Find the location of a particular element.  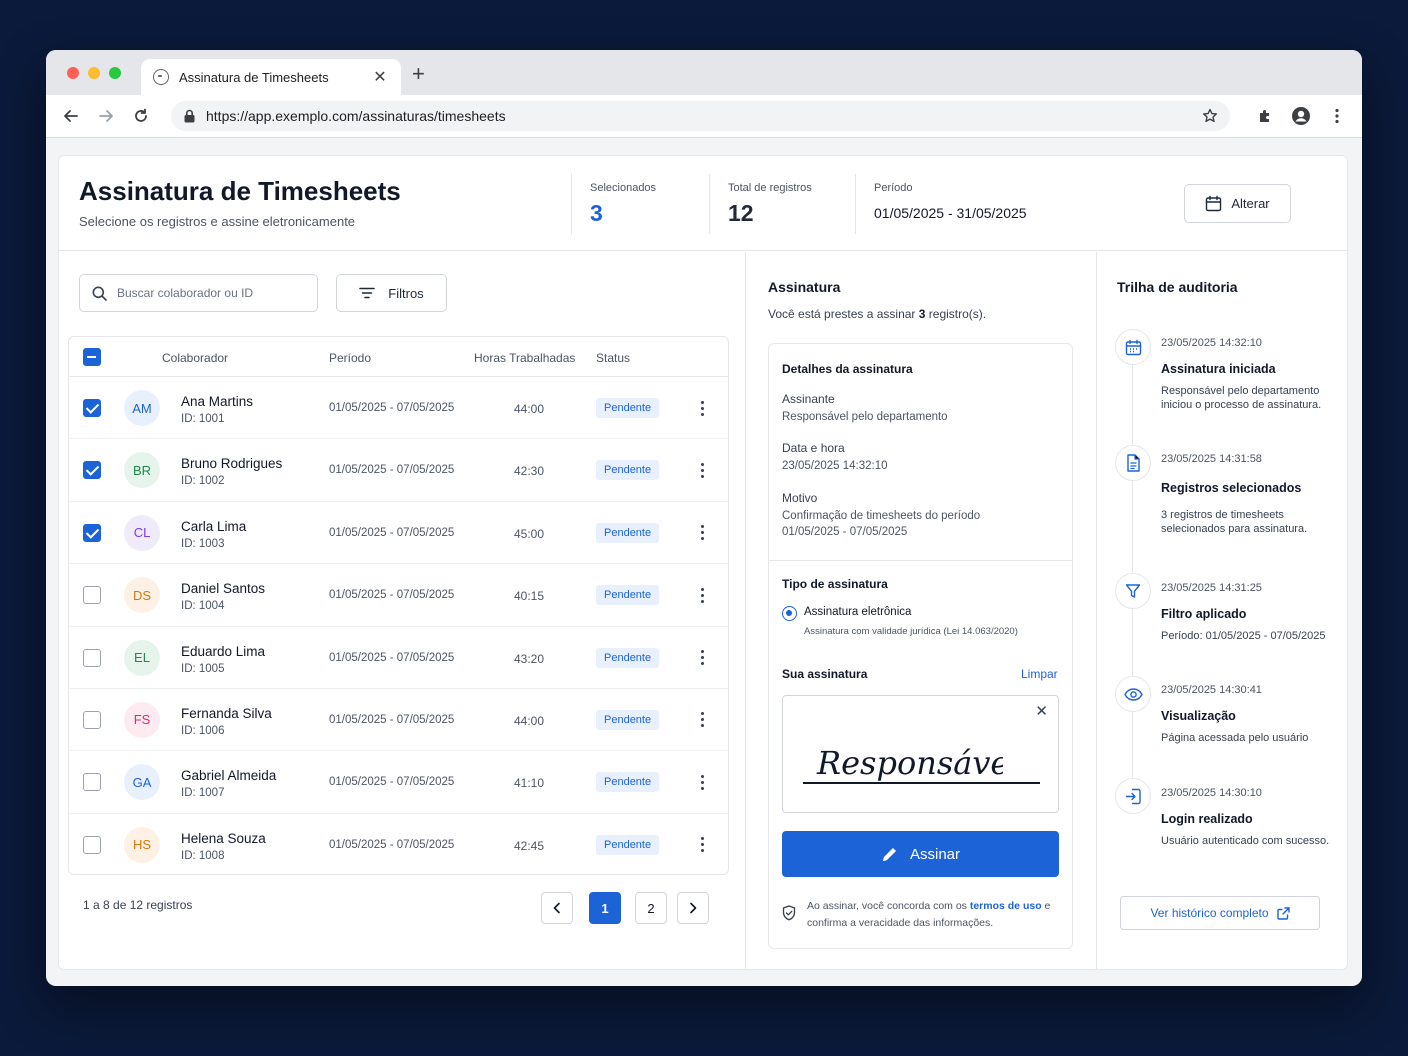

datetime-label: Data e hora is located at coordinates (813, 448).